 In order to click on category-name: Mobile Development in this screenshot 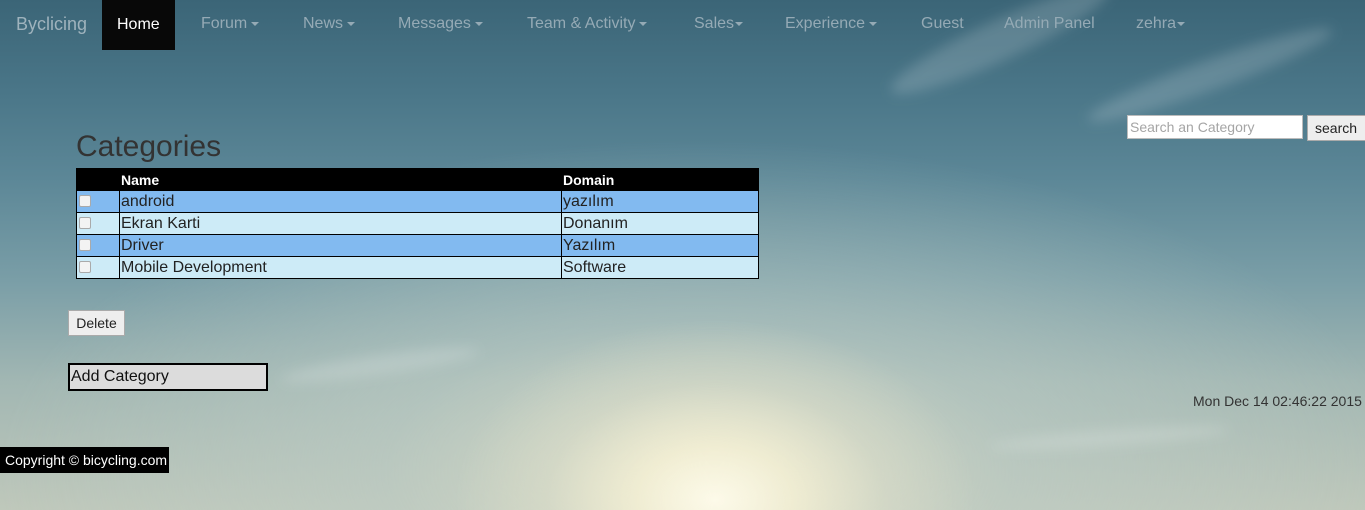, I will do `click(340, 267)`.